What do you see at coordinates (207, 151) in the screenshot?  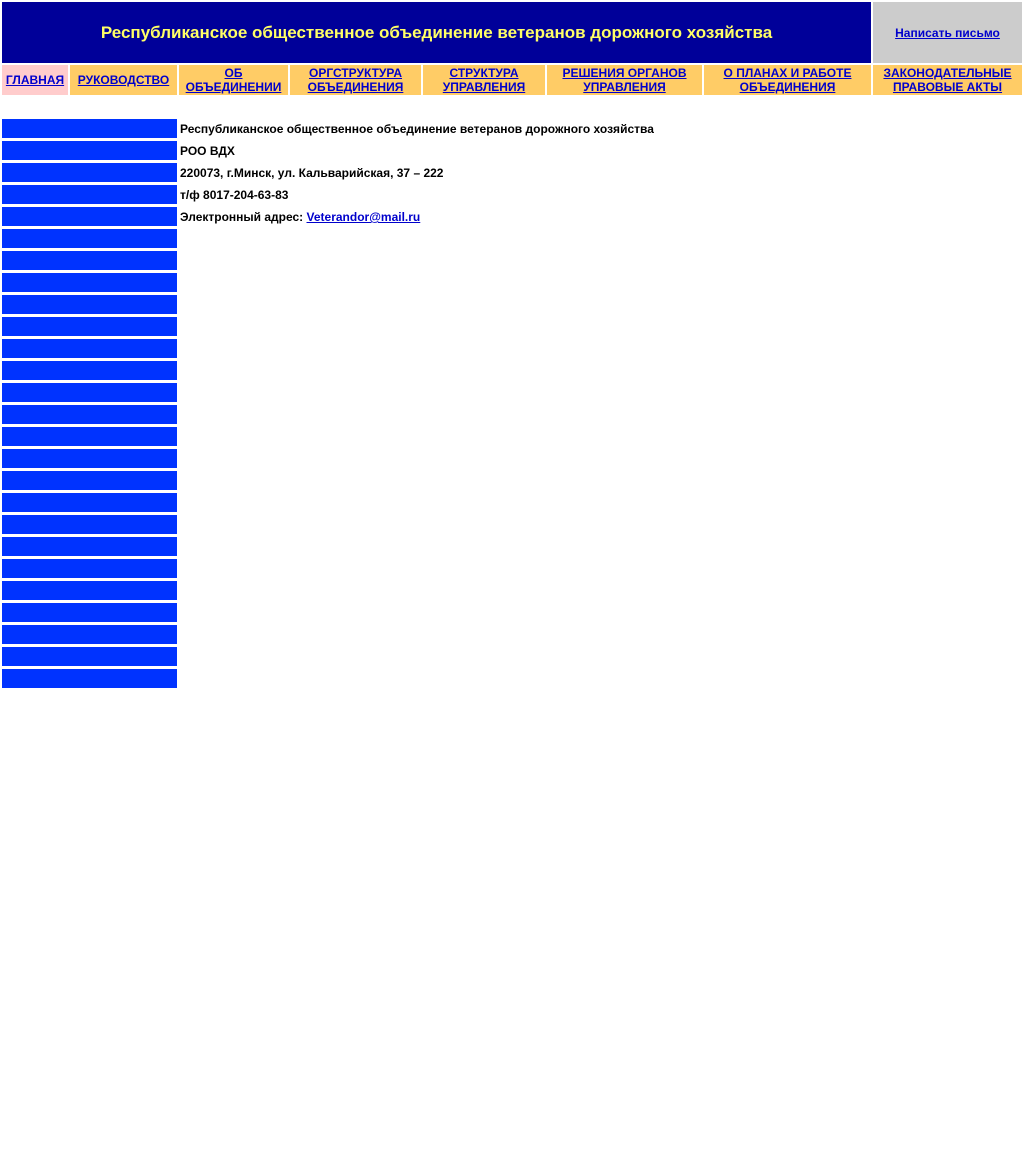 I see `org-abbreviation: РОО ВДХ` at bounding box center [207, 151].